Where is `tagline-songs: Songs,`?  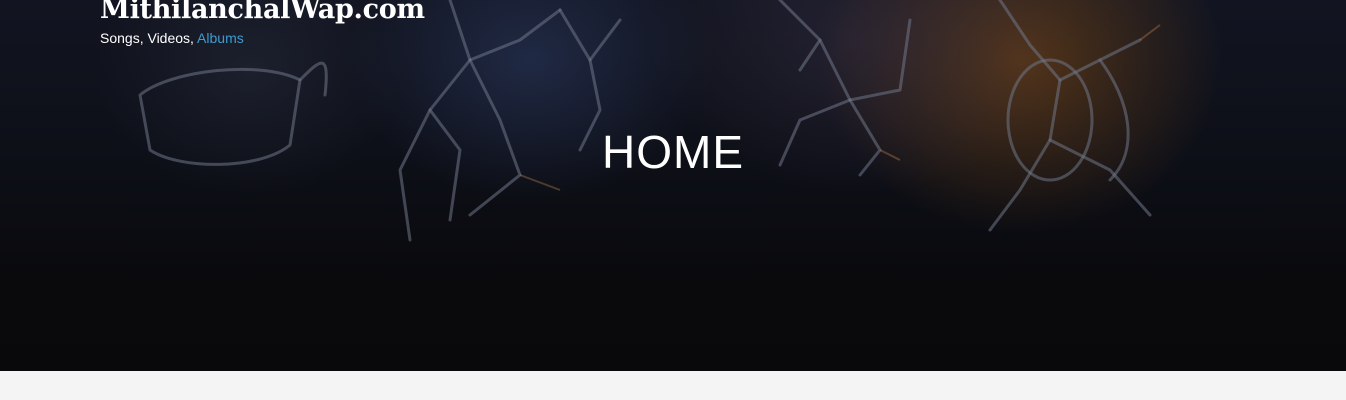 tagline-songs: Songs, is located at coordinates (124, 38).